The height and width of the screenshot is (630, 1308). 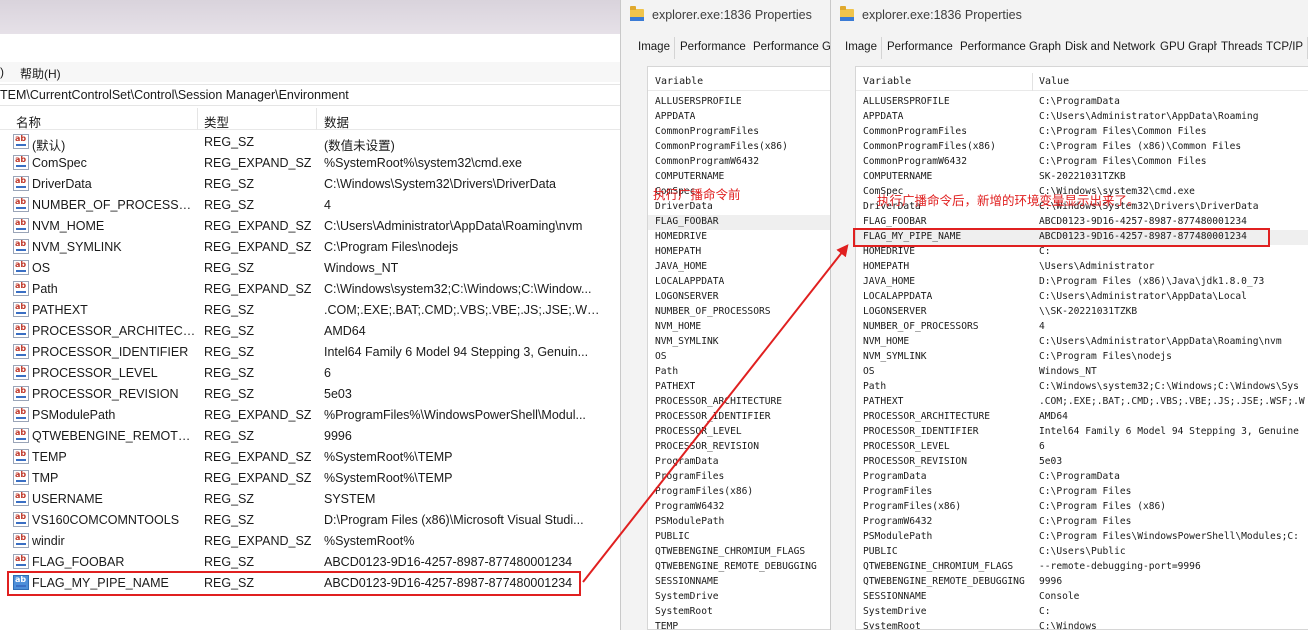 I want to click on registry-value-row: ab TMP REG_EXPAND_SZ %SystemRoot%\TEMP, so click(x=310, y=478).